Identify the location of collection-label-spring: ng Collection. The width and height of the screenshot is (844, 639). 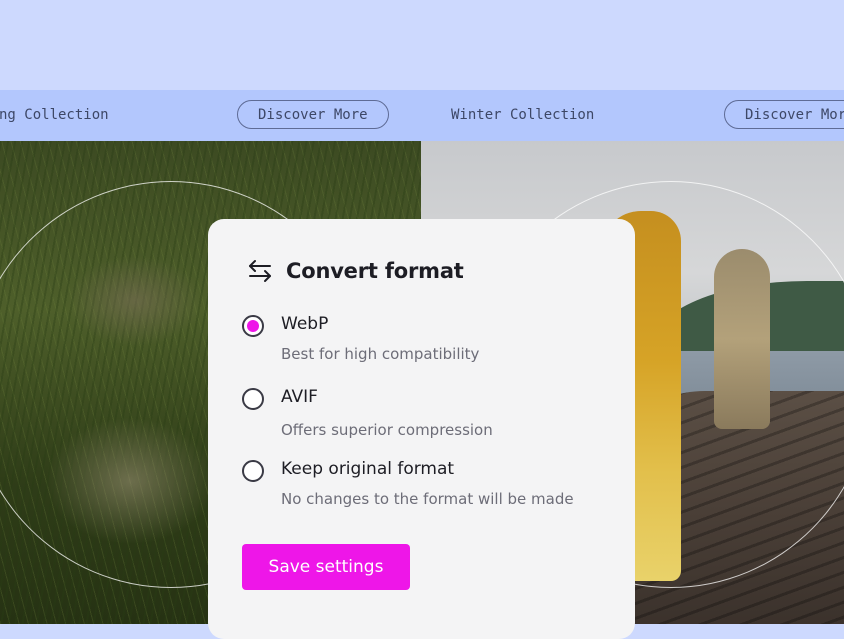
(54, 115).